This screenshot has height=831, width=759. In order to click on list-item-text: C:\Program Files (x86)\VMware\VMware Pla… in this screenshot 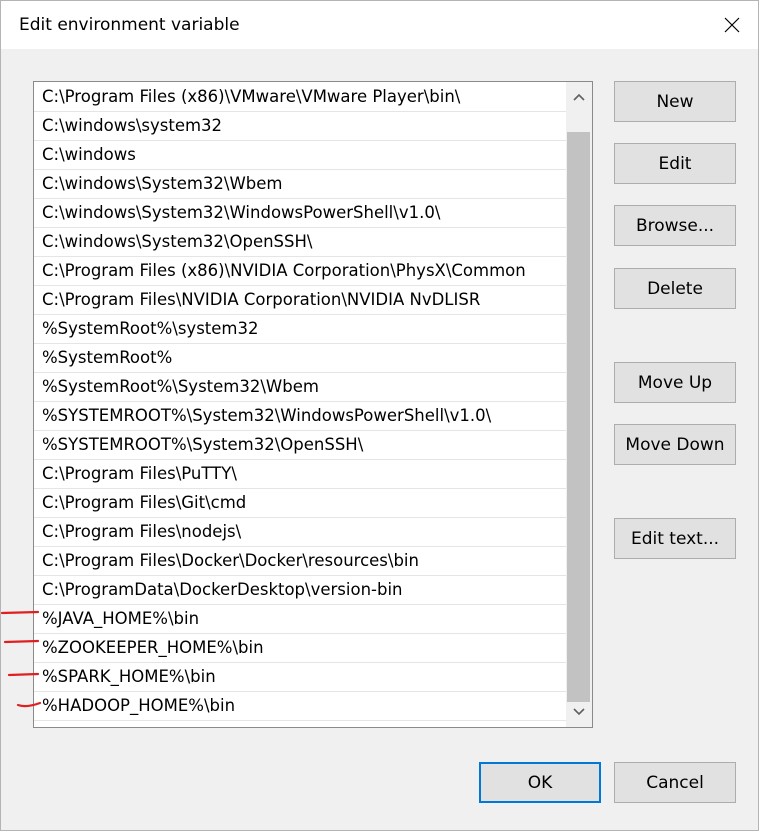, I will do `click(251, 96)`.